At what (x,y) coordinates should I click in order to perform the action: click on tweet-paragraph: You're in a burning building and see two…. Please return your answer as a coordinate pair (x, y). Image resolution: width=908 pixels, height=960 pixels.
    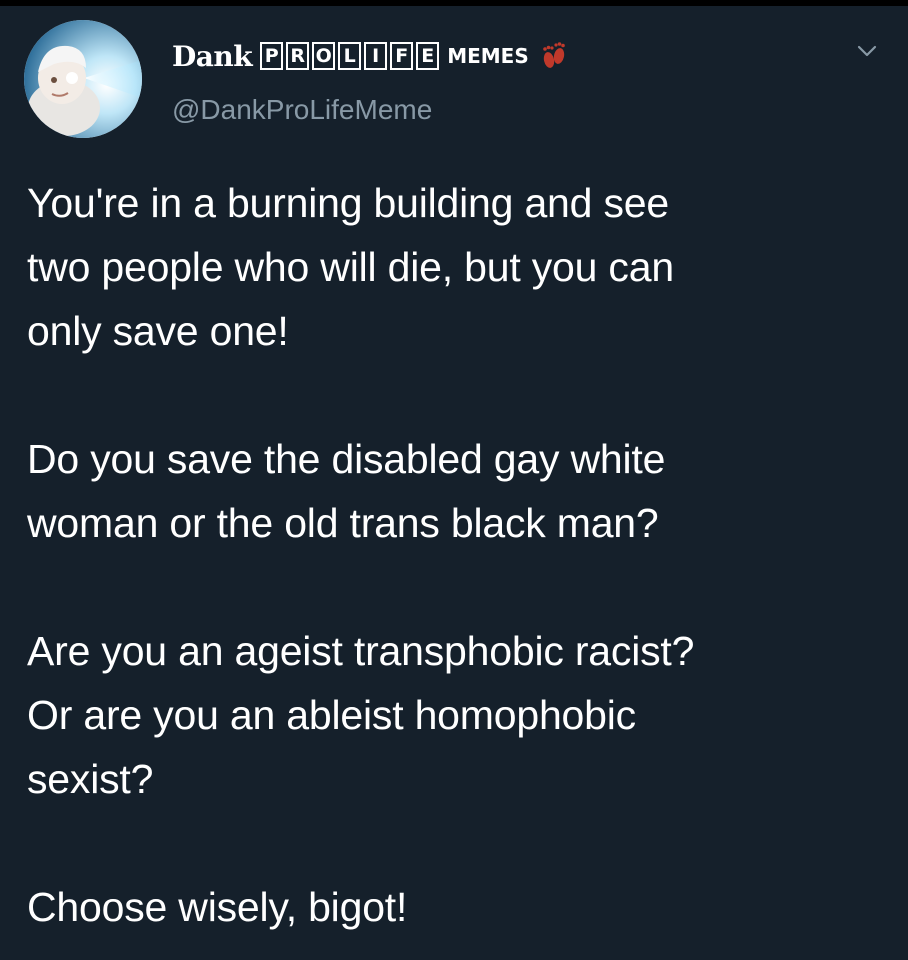
    Looking at the image, I should click on (350, 267).